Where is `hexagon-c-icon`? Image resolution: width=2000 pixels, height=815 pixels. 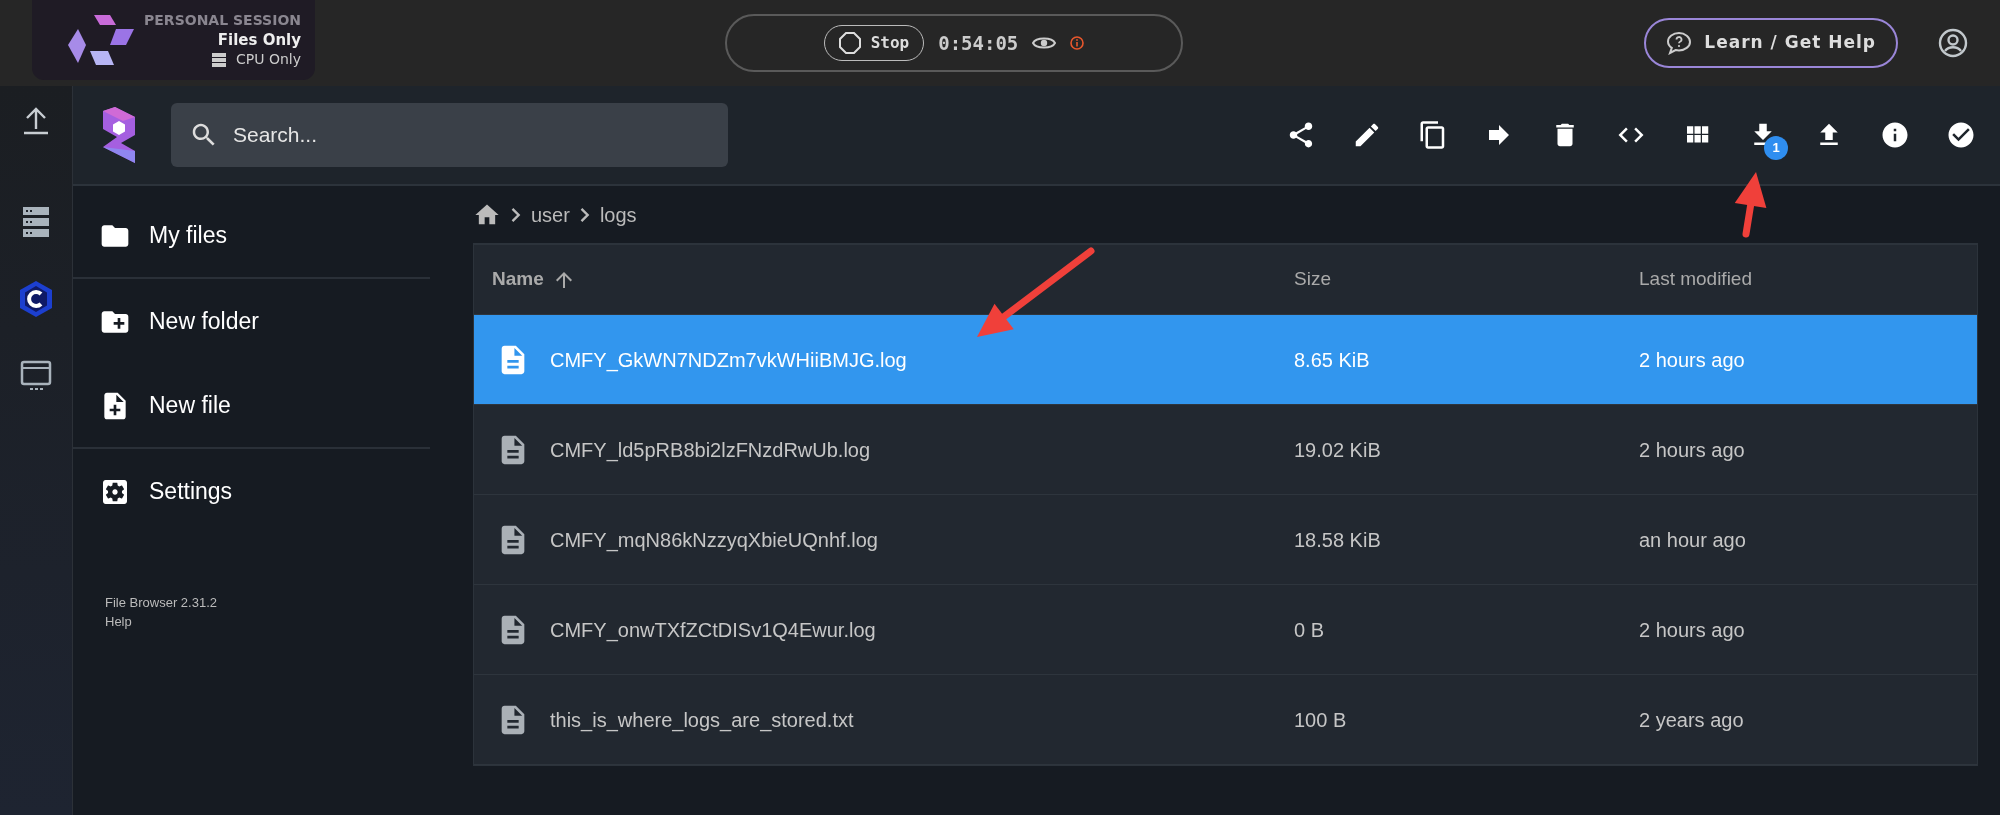 hexagon-c-icon is located at coordinates (36, 299).